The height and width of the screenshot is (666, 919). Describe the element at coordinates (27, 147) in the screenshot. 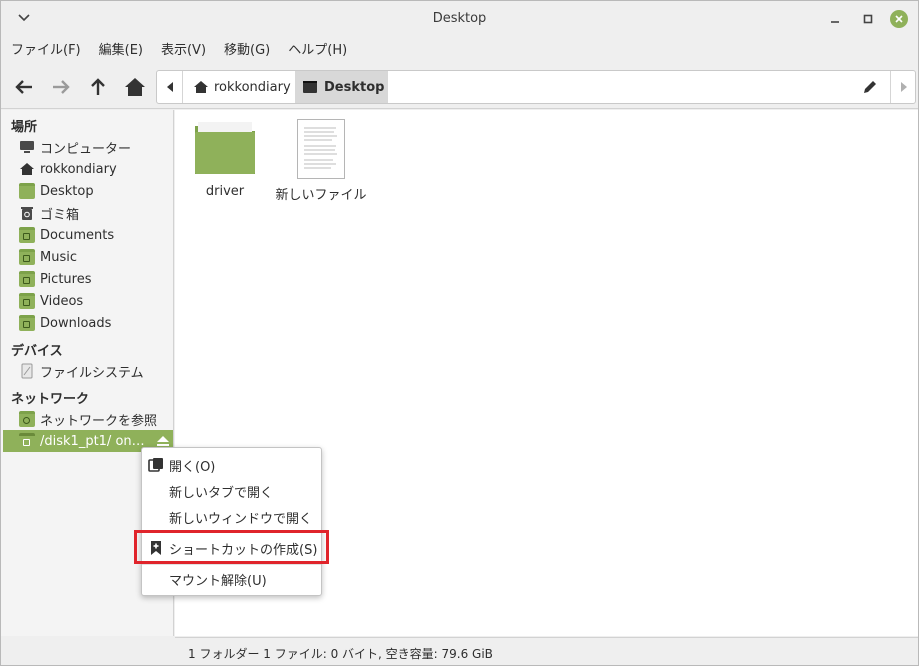

I see `computer-icon` at that location.